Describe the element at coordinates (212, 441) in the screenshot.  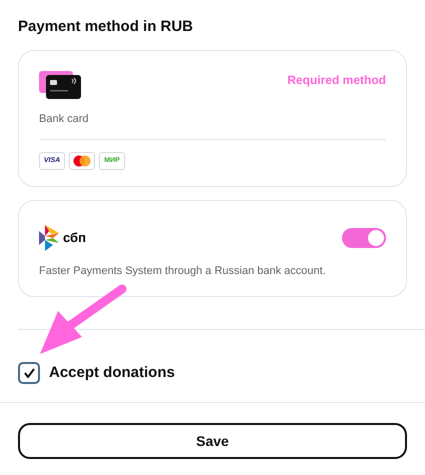
I see `save-button: Save` at that location.